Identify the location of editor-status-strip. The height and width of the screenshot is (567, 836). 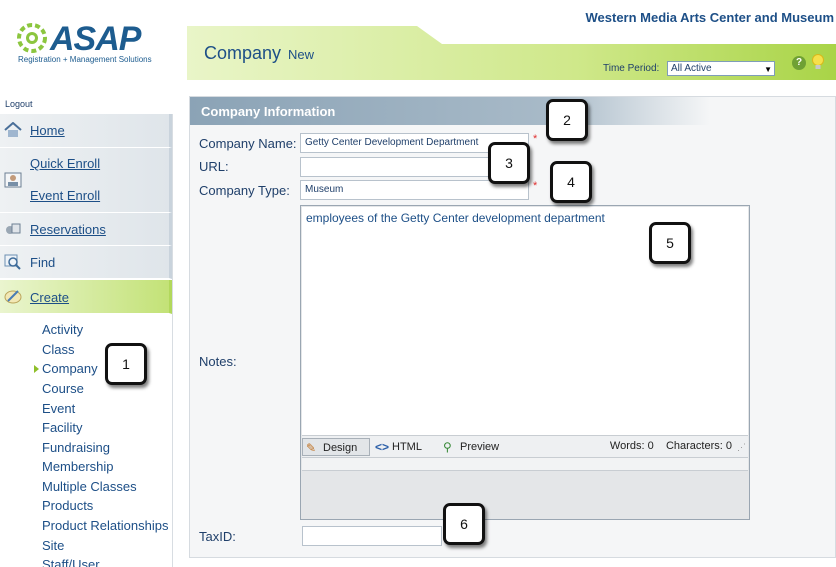
(525, 464).